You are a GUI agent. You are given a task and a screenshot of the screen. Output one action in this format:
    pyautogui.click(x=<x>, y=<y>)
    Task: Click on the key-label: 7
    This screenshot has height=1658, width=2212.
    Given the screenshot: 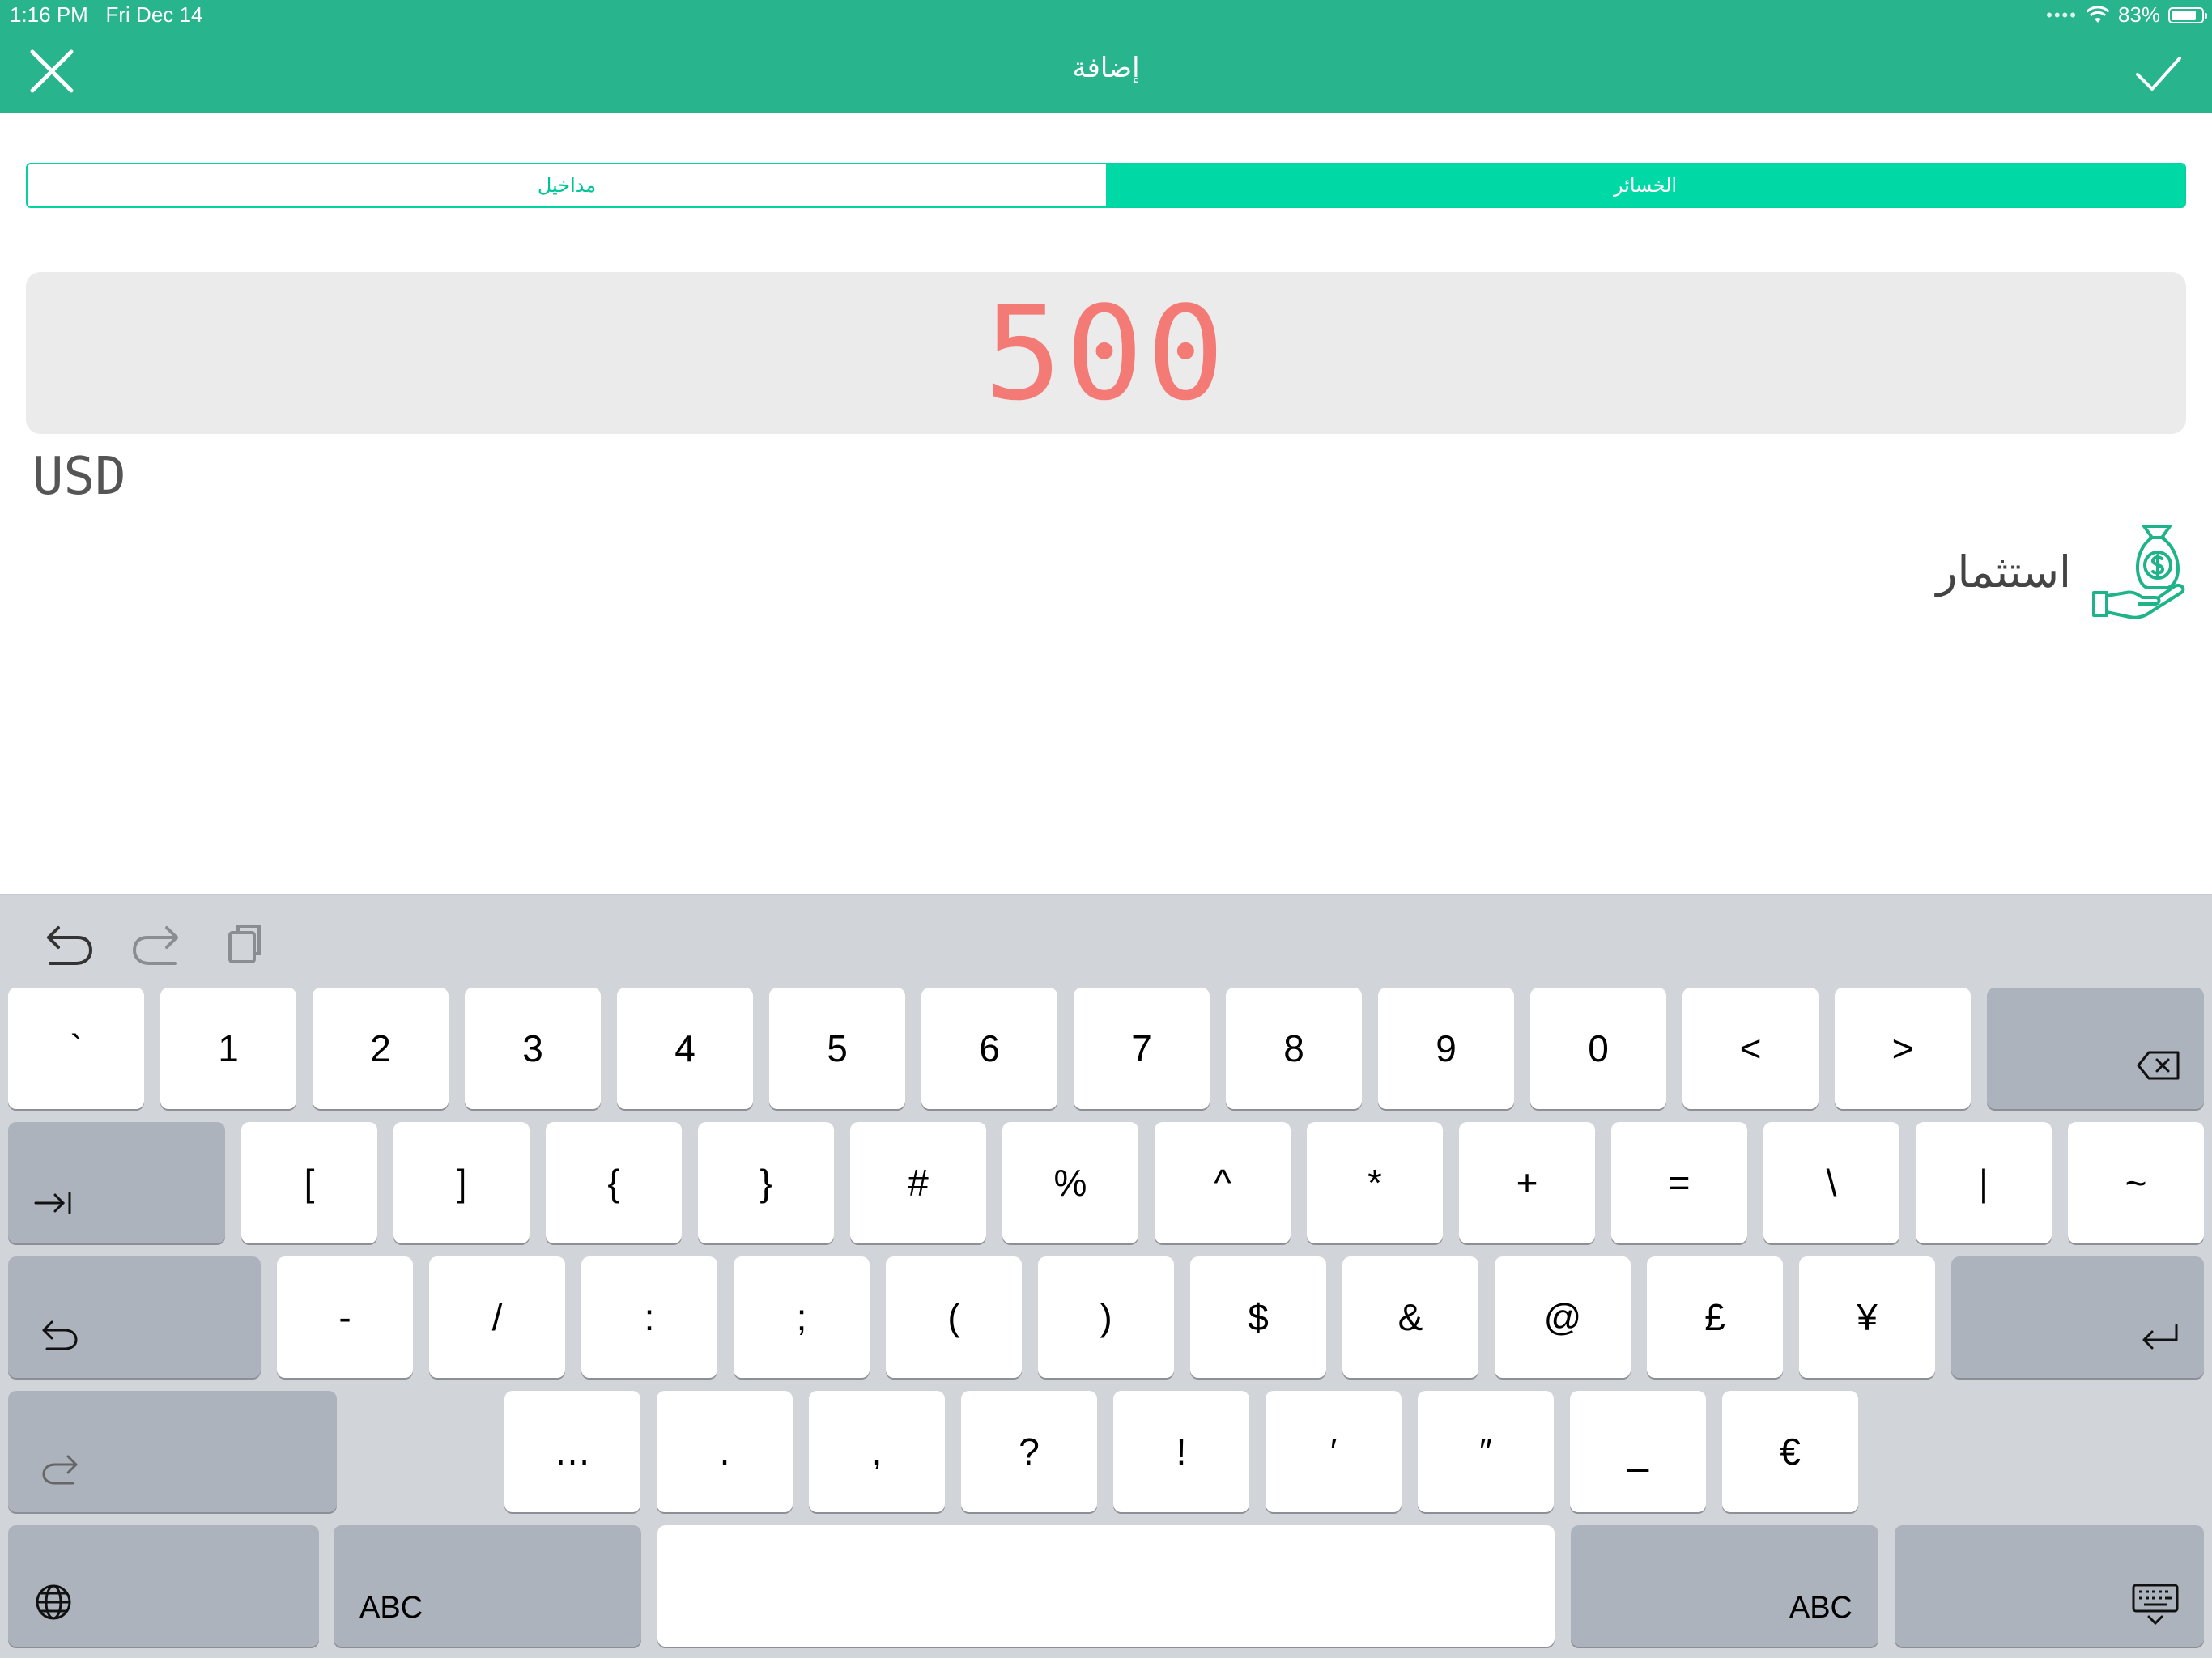 What is the action you would take?
    pyautogui.click(x=1142, y=1048)
    